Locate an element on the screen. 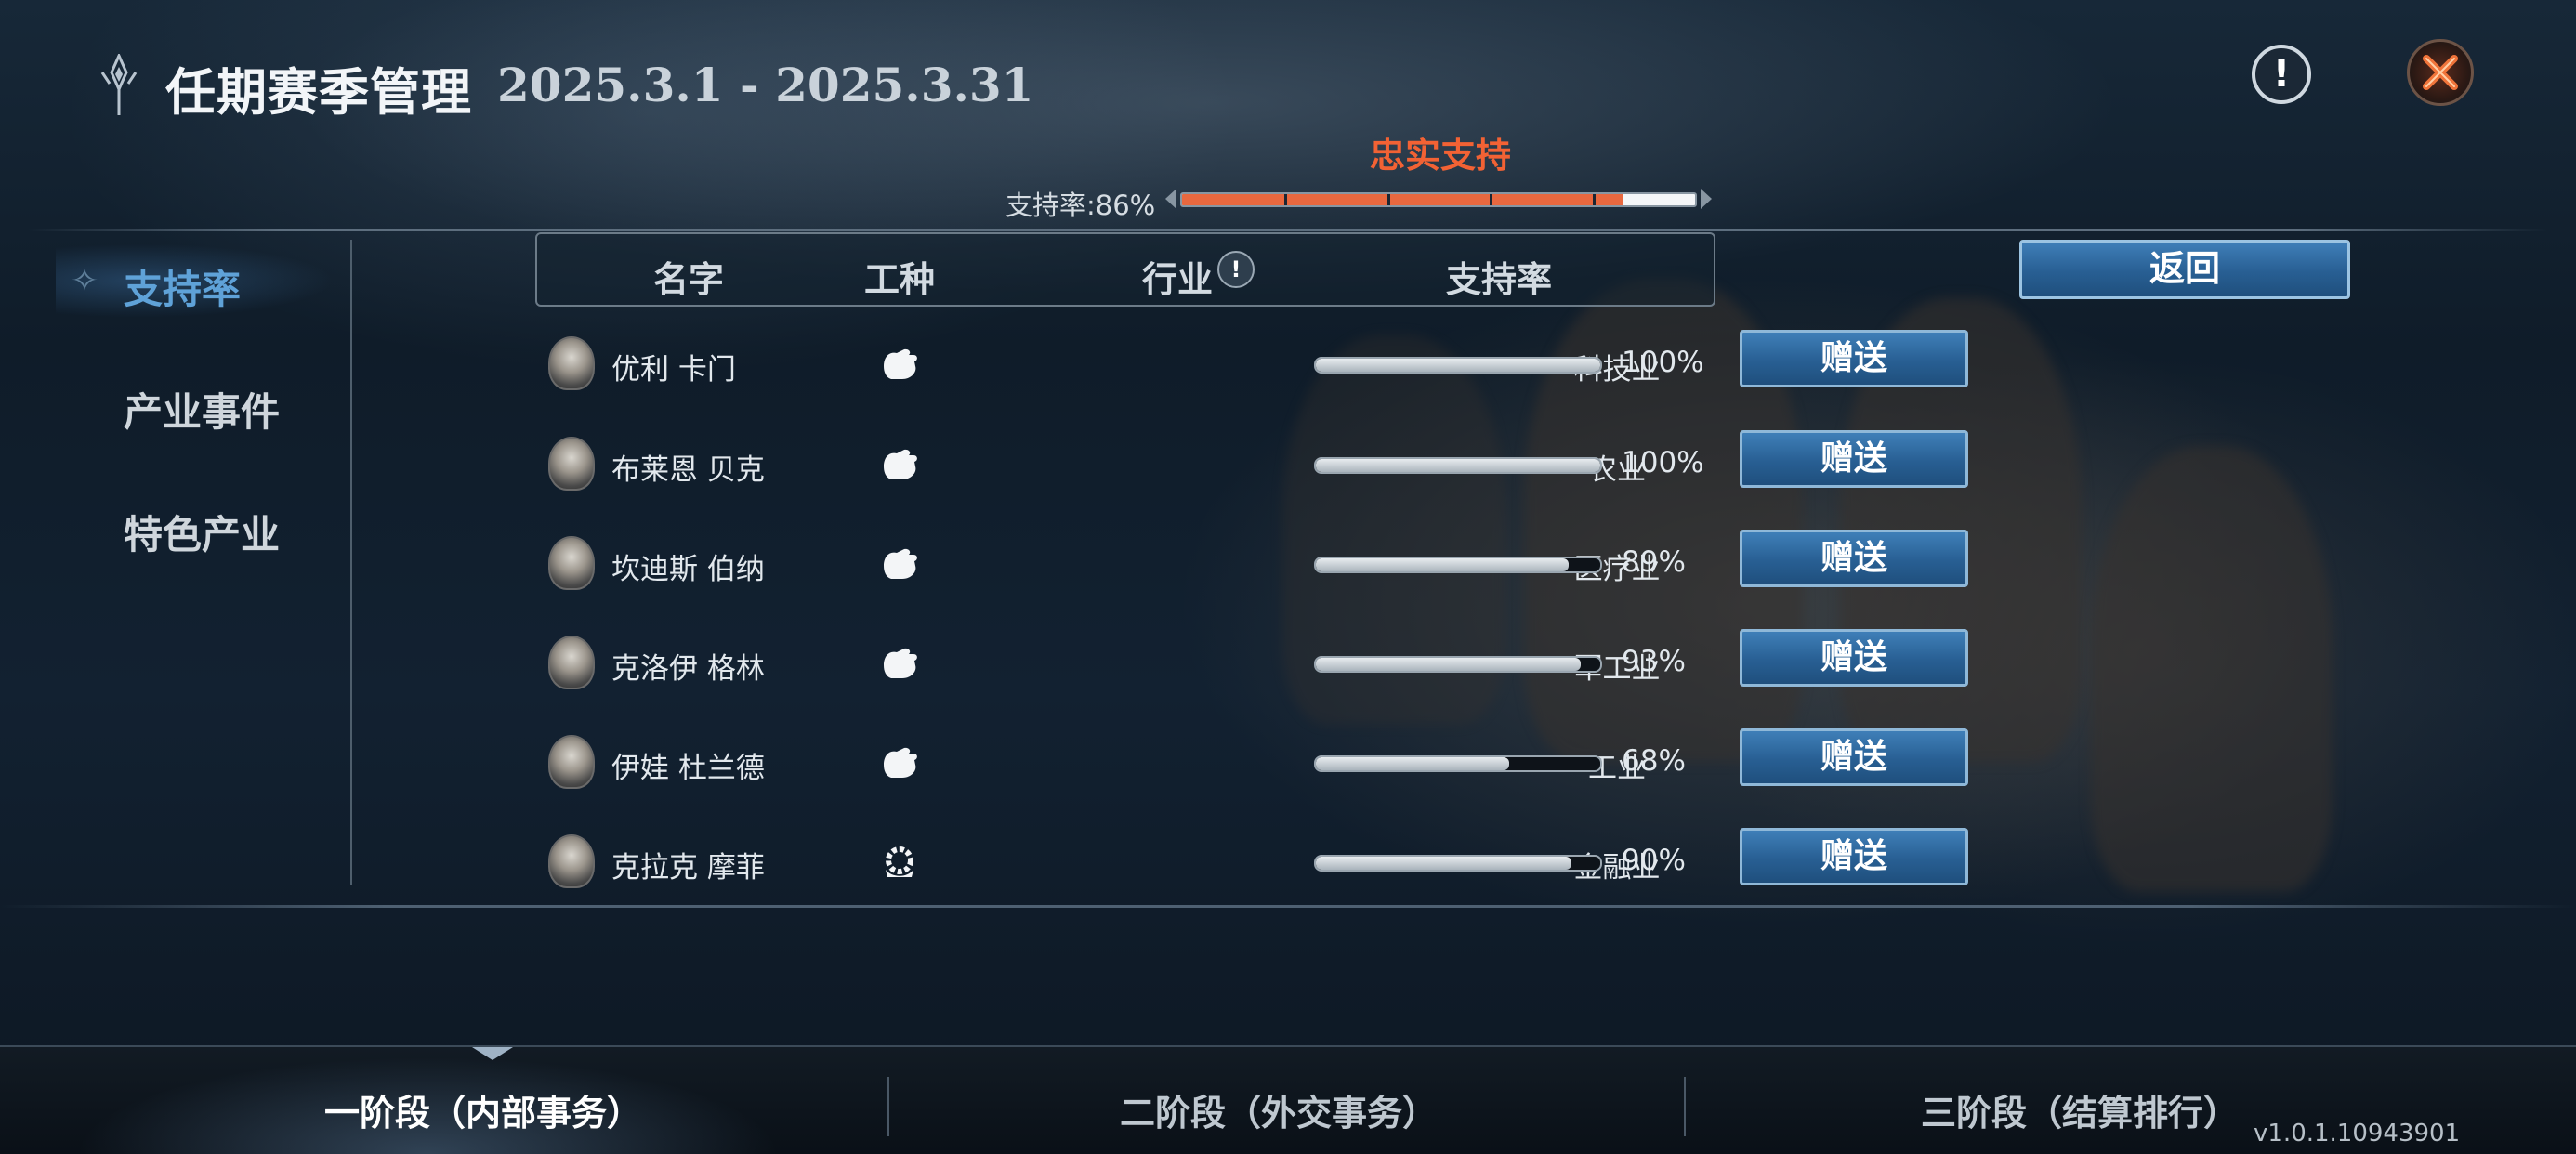 This screenshot has width=2576, height=1154. page-title: 任期赛季管理 is located at coordinates (318, 92).